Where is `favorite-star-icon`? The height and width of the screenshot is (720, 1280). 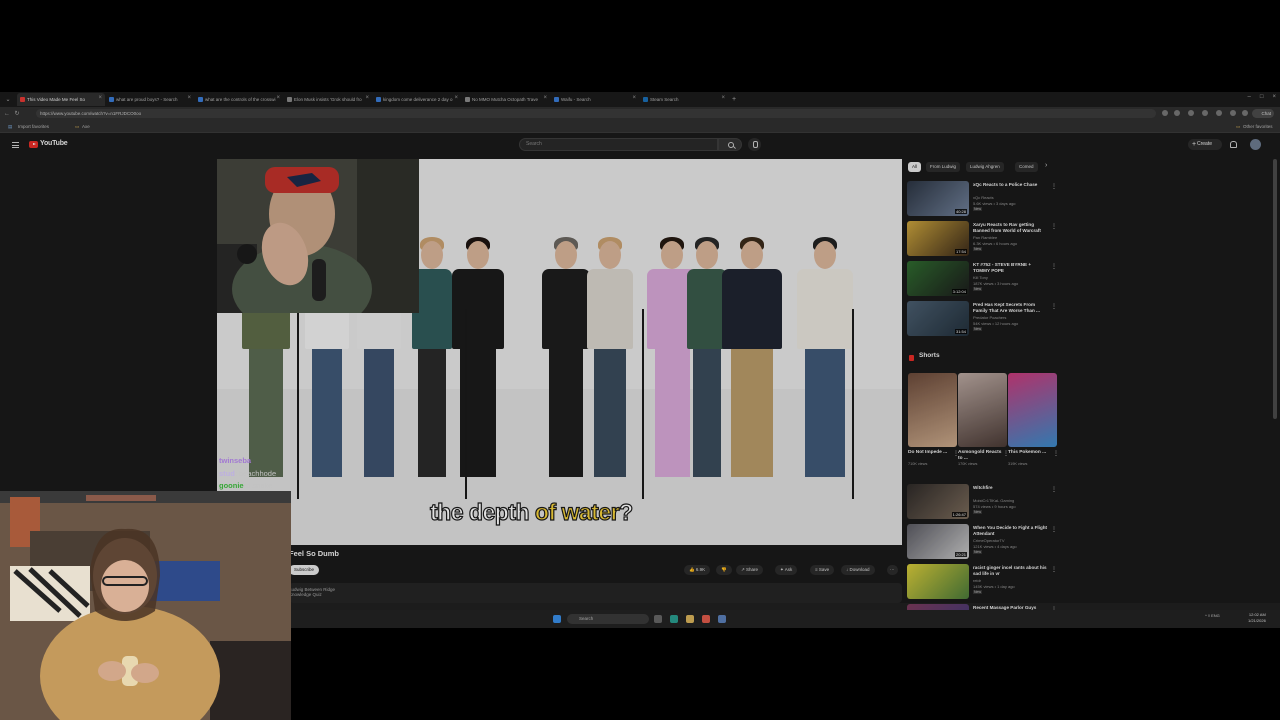 favorite-star-icon is located at coordinates (1177, 113).